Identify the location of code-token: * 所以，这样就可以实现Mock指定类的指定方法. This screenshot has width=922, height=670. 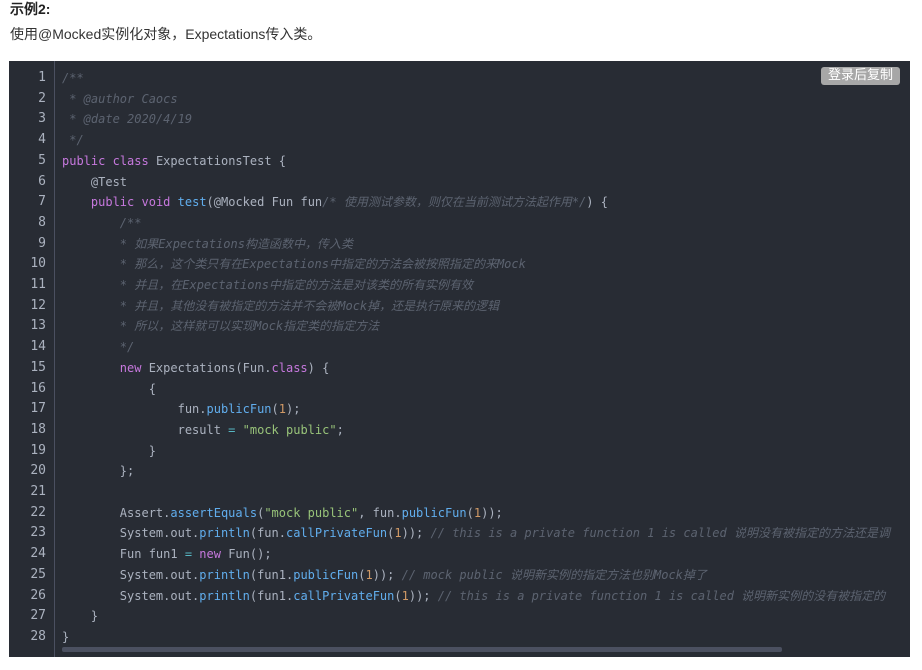
(221, 326).